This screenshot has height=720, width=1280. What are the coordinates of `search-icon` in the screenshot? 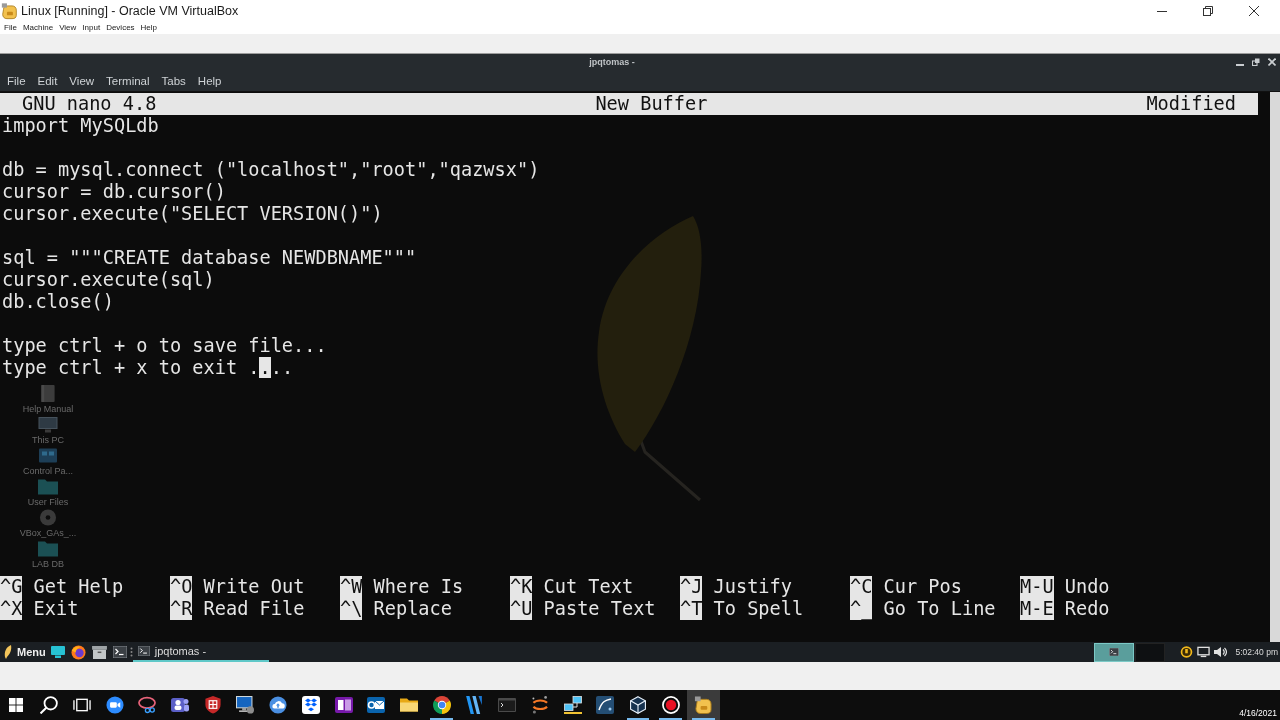 It's located at (49, 705).